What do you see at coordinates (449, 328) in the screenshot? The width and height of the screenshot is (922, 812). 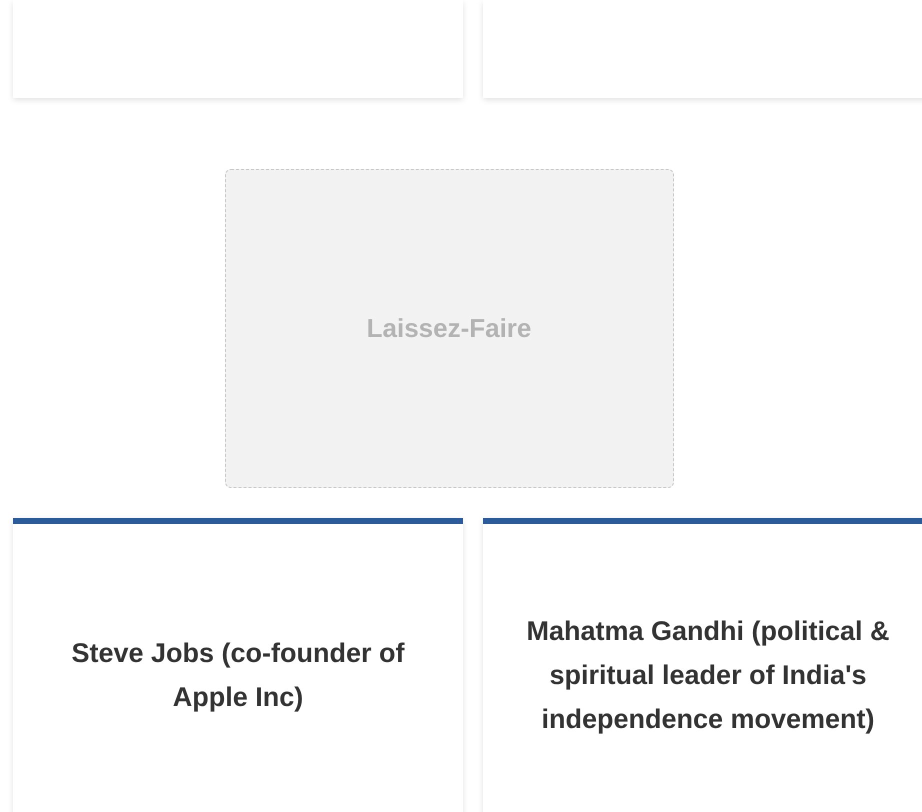 I see `placeholder-label: Laissez-Faire` at bounding box center [449, 328].